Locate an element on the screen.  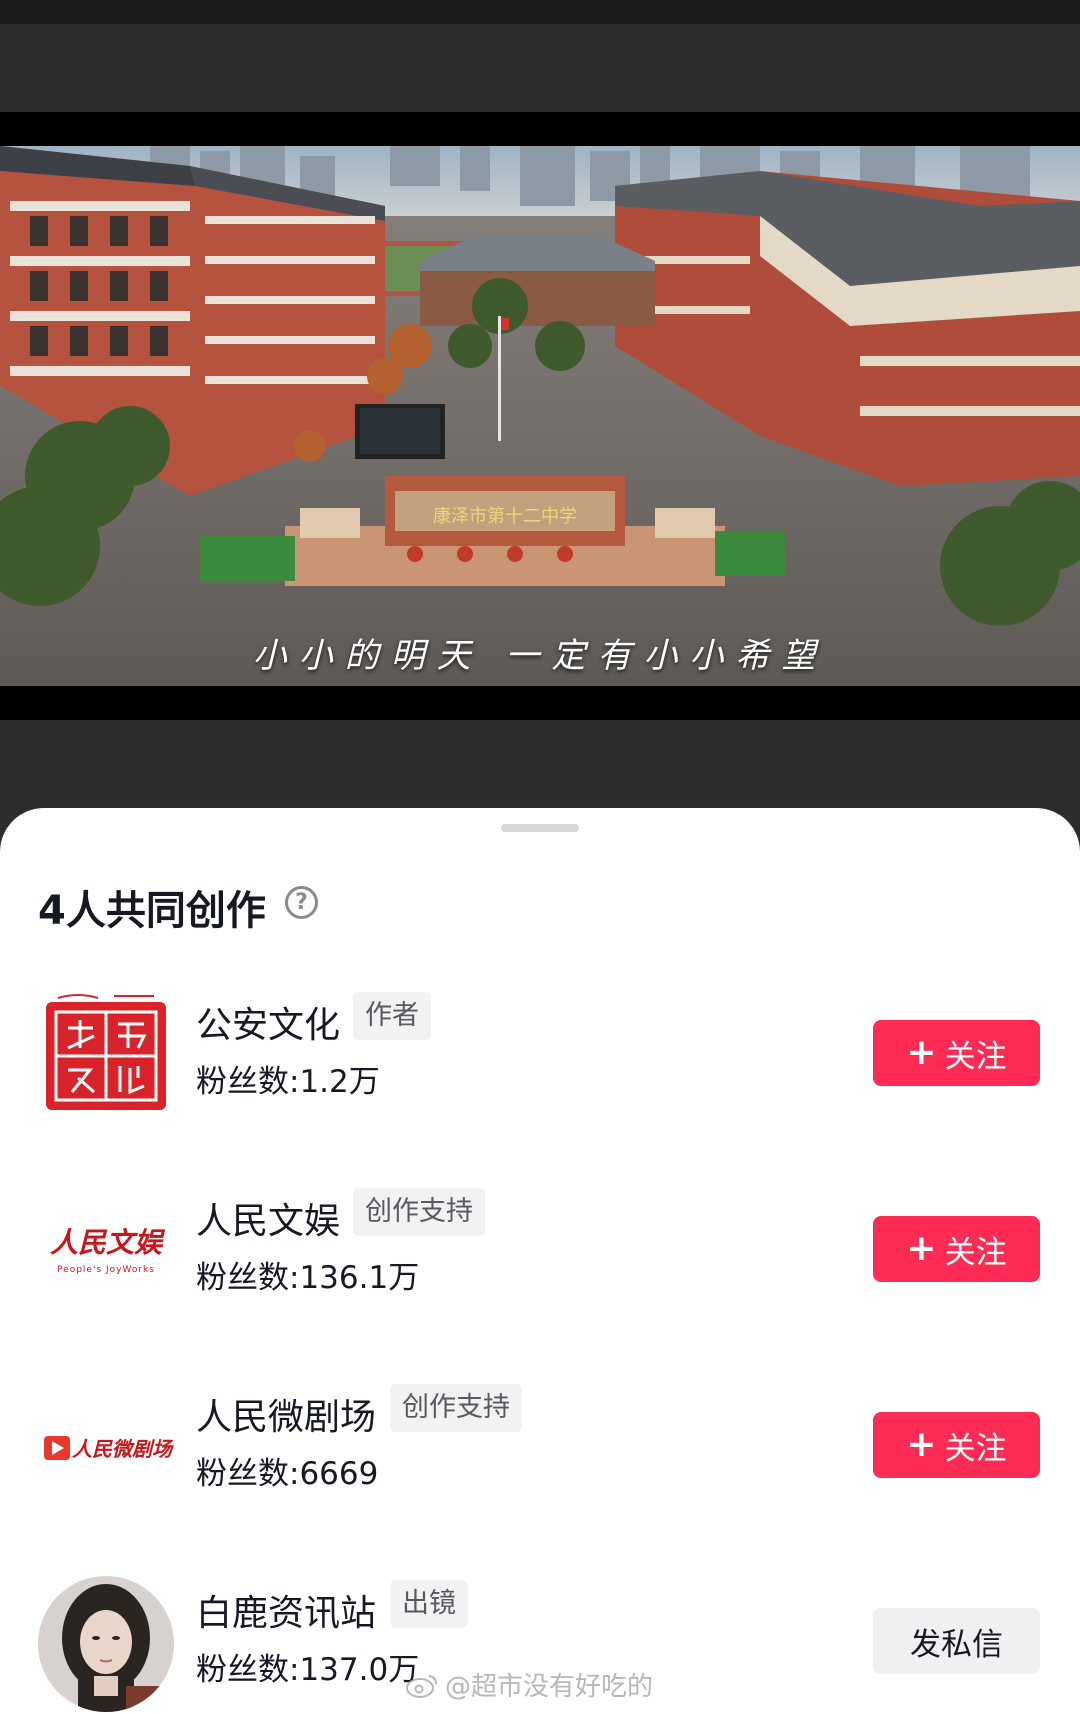
watermark: @超市没有好吃的 is located at coordinates (529, 1684).